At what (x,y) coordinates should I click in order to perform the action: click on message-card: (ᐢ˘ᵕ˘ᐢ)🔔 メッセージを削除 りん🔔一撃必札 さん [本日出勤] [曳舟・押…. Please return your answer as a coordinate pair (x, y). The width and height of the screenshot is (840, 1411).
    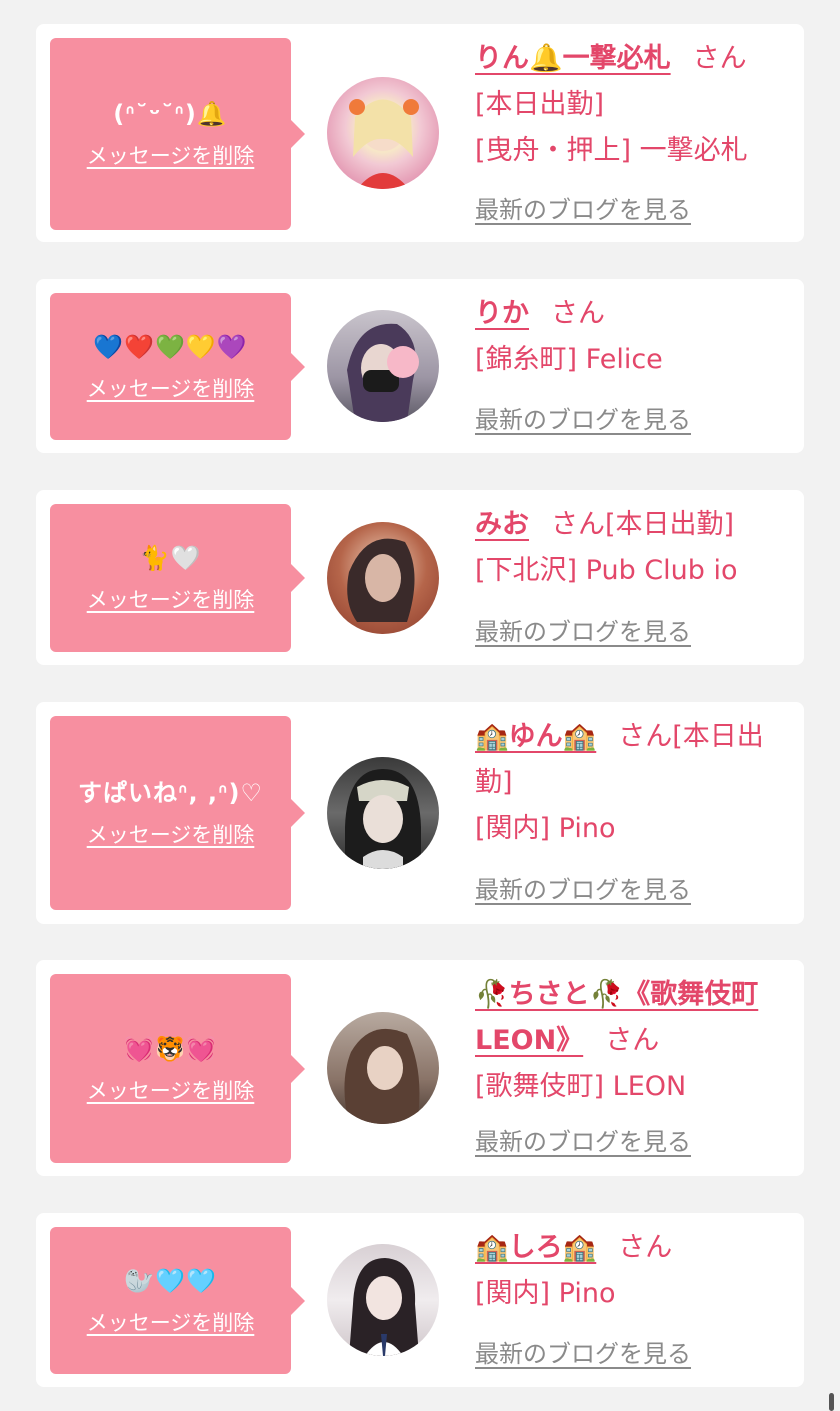
    Looking at the image, I should click on (420, 133).